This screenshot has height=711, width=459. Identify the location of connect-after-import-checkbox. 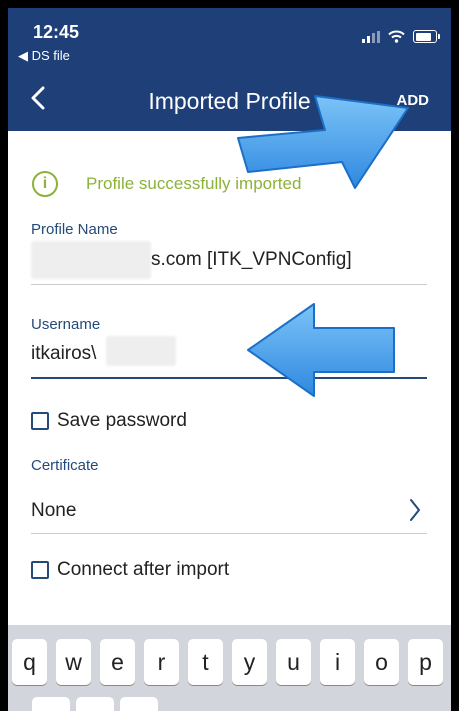
(40, 570).